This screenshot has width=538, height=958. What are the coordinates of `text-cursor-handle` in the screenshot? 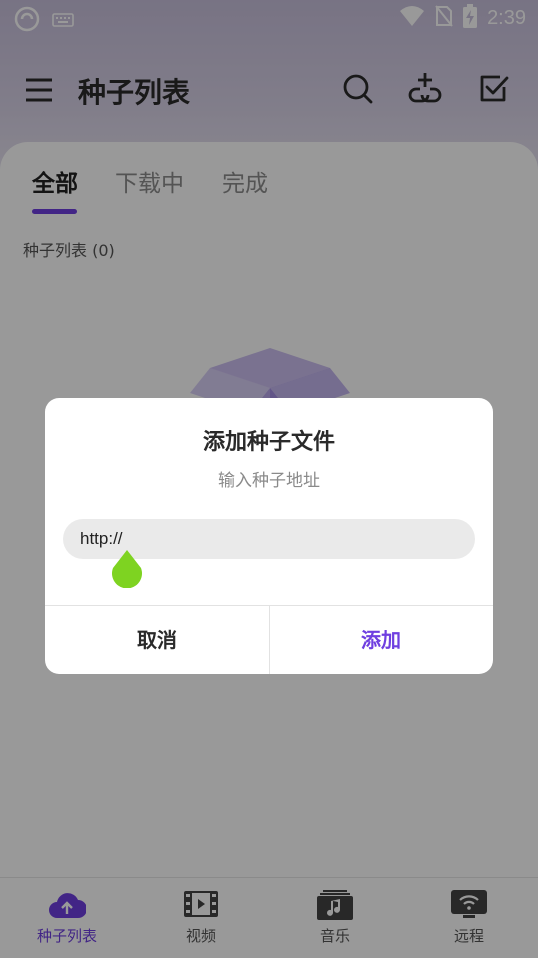 It's located at (127, 571).